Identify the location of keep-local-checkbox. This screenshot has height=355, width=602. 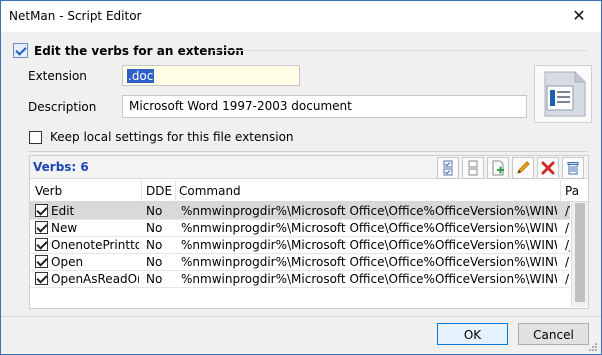
(35, 137).